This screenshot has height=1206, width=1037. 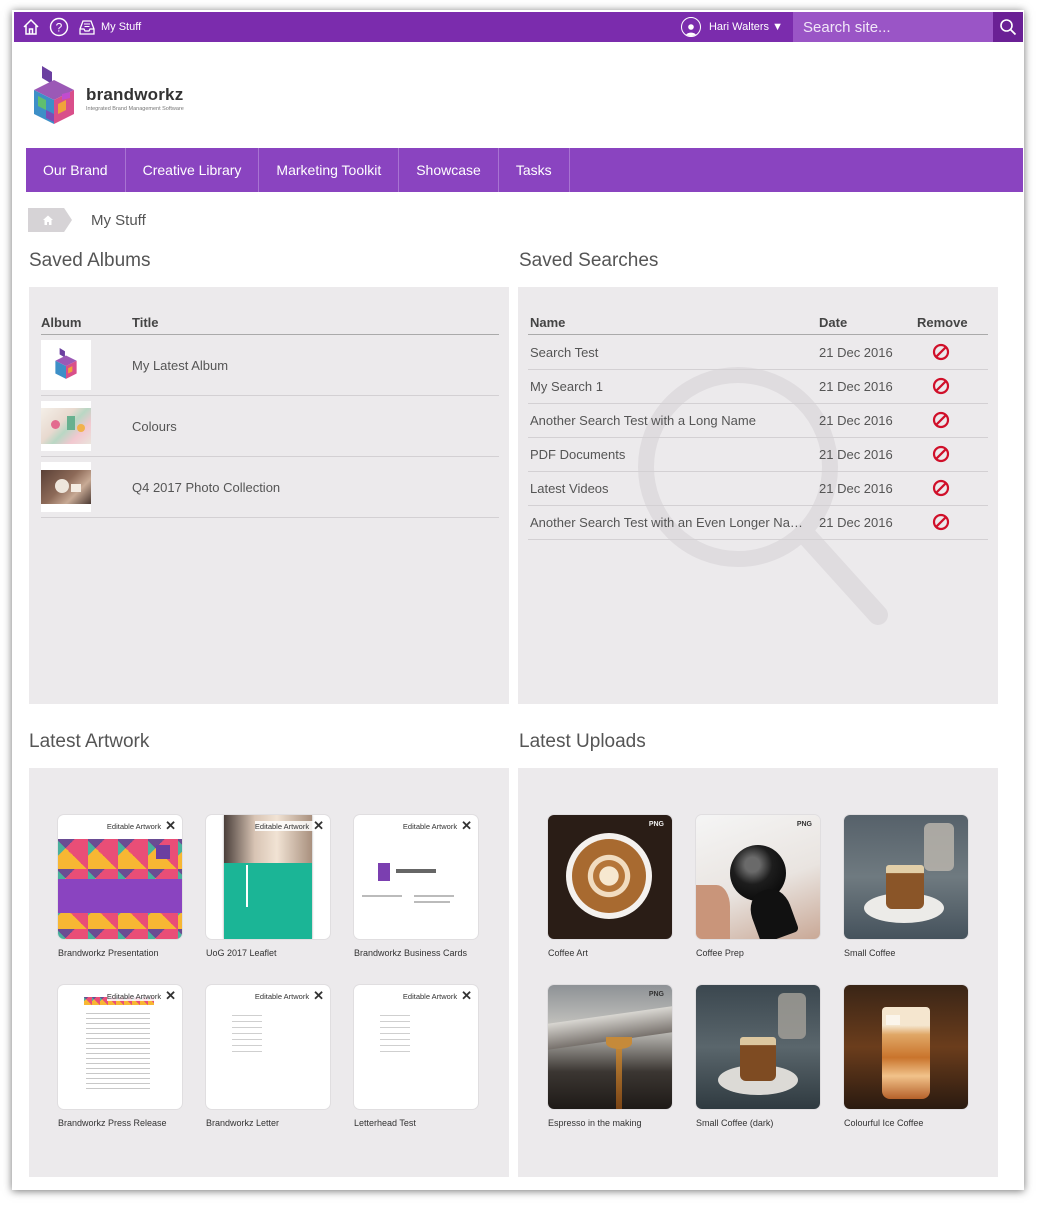 What do you see at coordinates (833, 322) in the screenshot?
I see `col-date: Date` at bounding box center [833, 322].